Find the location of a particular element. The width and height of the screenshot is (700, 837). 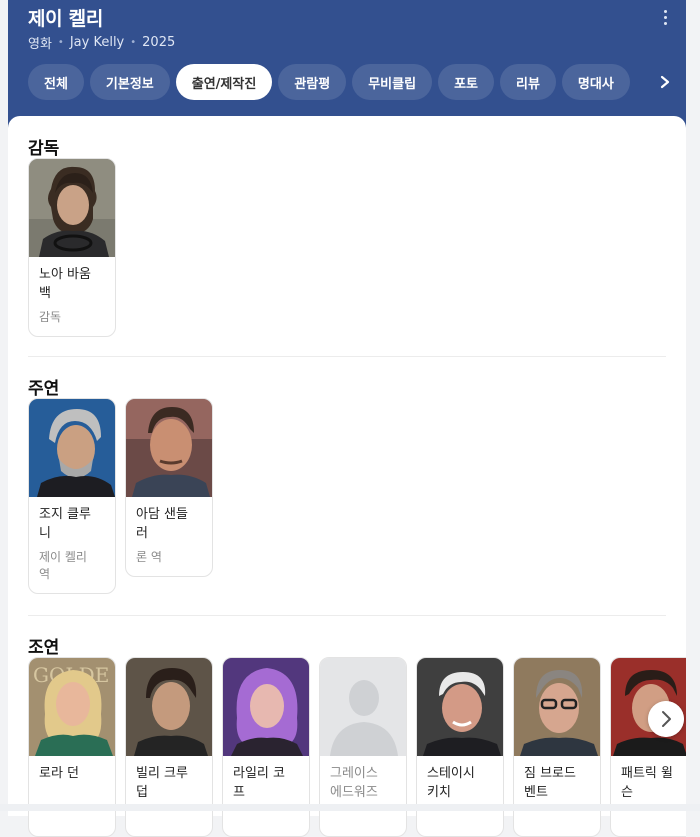

person-role: 제이 켈리 역 is located at coordinates (63, 565).